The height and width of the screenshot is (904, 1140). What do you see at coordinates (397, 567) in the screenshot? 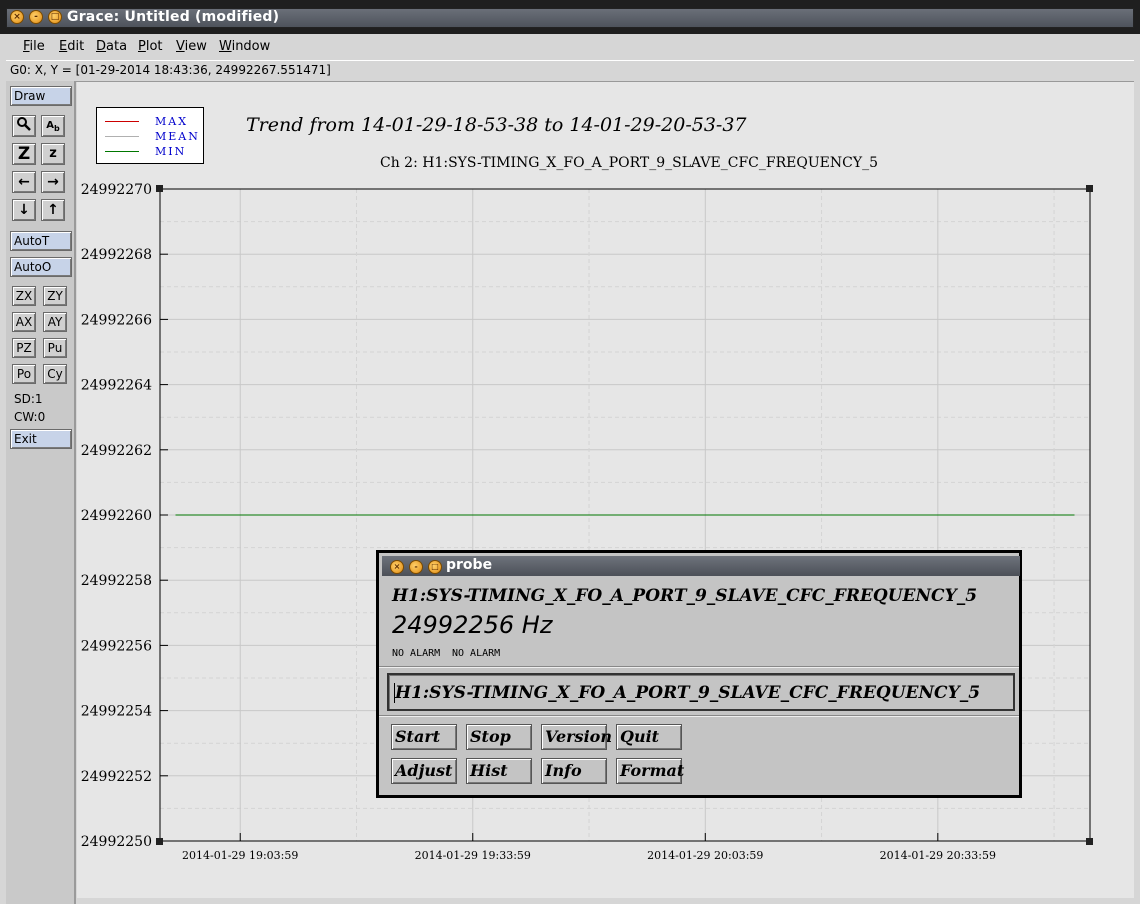
I see `probe-close-icon: ×` at bounding box center [397, 567].